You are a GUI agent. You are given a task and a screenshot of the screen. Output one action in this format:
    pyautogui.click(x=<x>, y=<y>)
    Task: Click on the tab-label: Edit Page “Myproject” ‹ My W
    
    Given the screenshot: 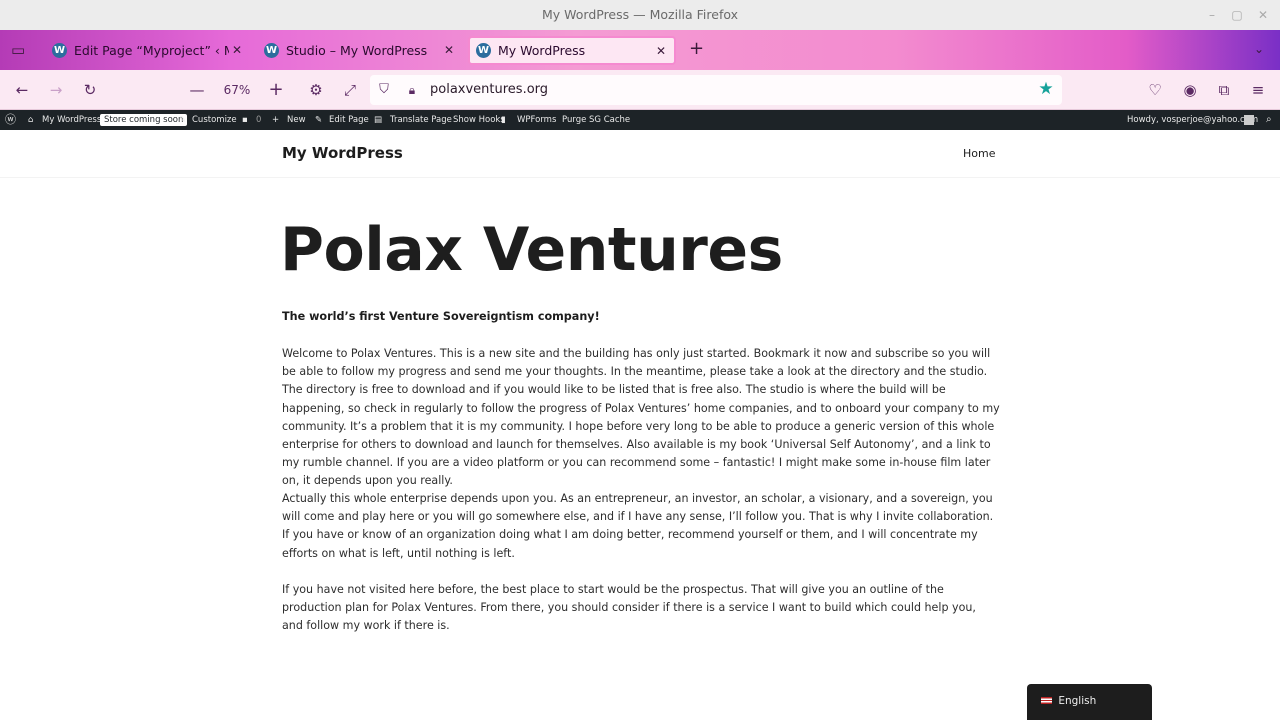 What is the action you would take?
    pyautogui.click(x=151, y=50)
    